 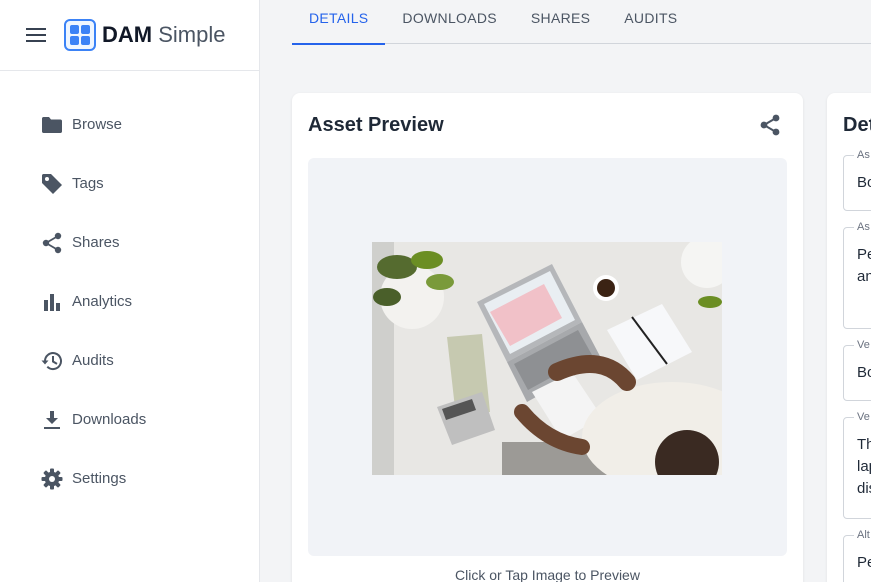 I want to click on bar-chart-icon, so click(x=52, y=302).